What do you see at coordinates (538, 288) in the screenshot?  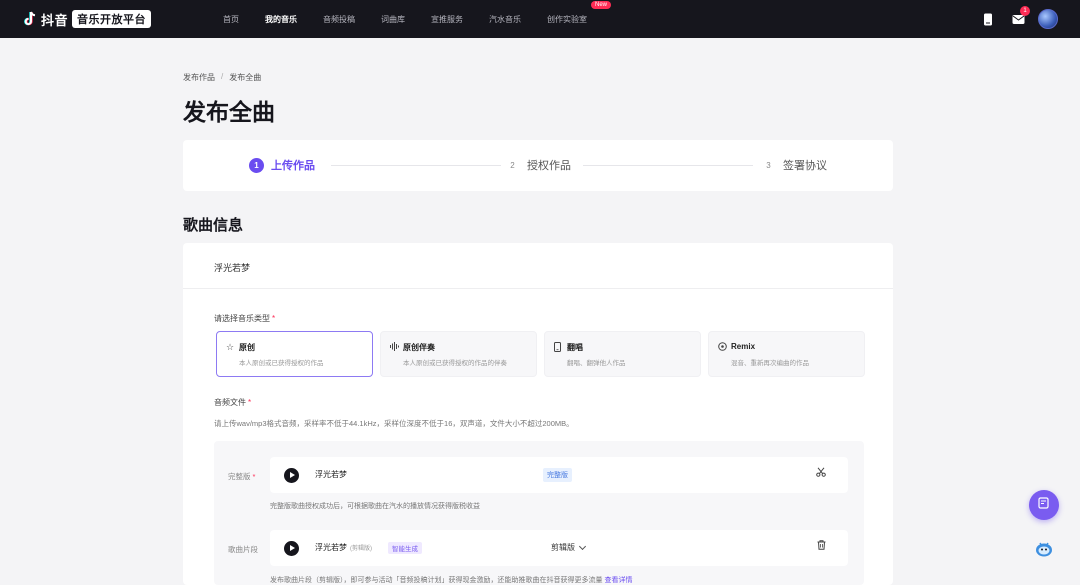 I see `divider` at bounding box center [538, 288].